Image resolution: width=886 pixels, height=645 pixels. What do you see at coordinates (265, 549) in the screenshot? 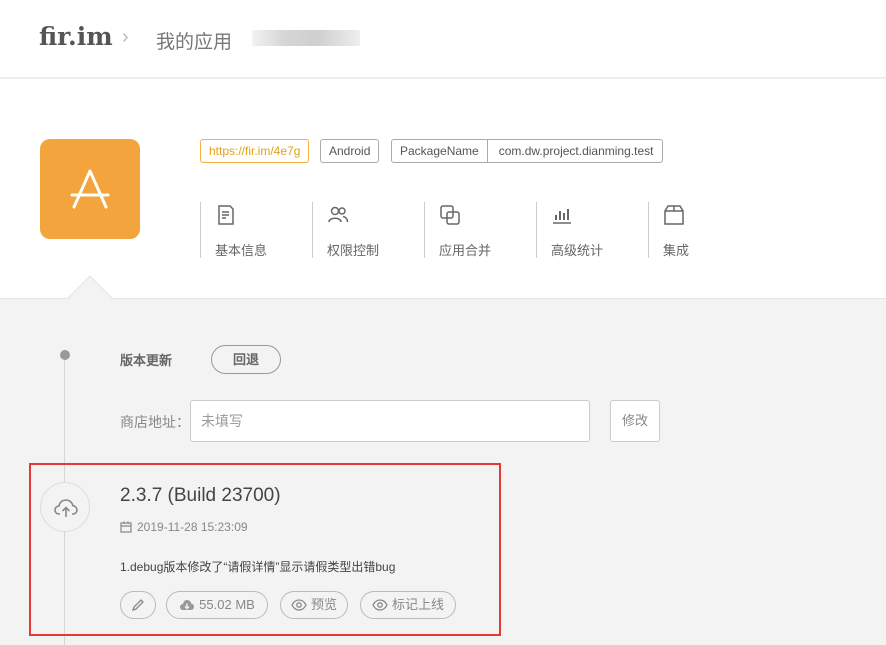
I see `highlight-box` at bounding box center [265, 549].